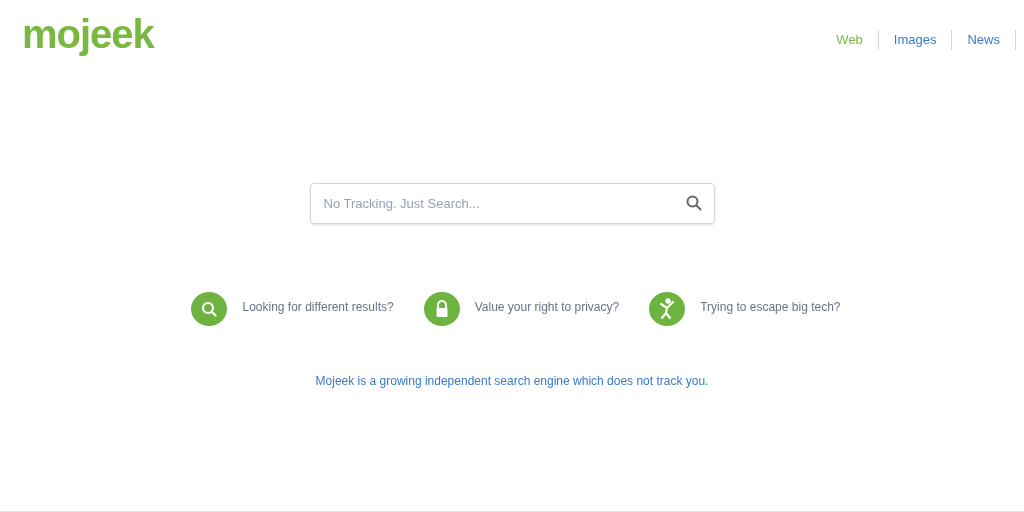 This screenshot has width=1024, height=512. I want to click on nav-link: Web, so click(849, 40).